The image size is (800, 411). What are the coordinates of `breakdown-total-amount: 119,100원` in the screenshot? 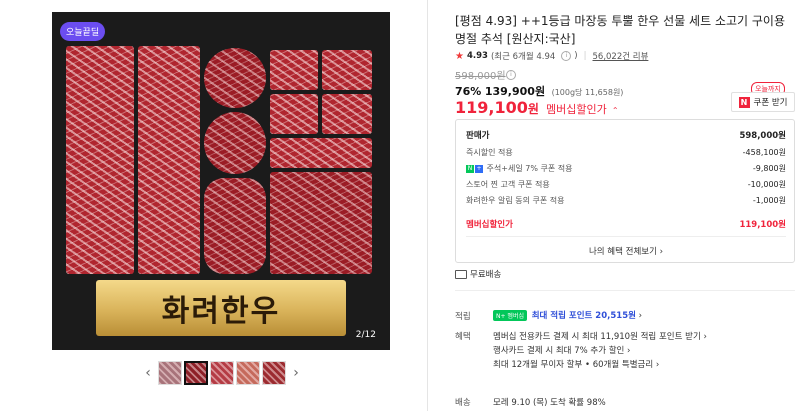 It's located at (762, 225).